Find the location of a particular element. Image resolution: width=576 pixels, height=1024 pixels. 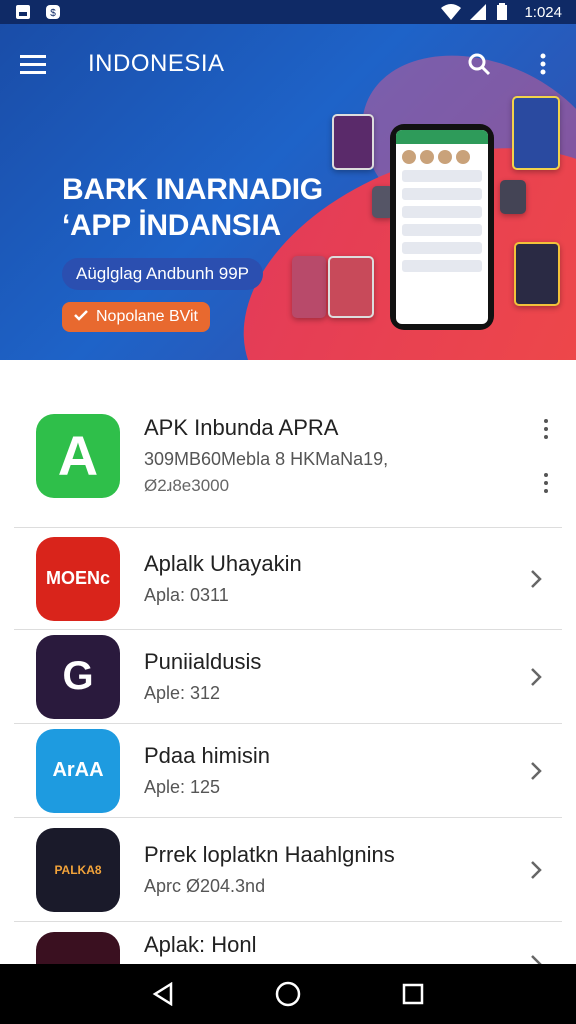

check-icon is located at coordinates (81, 317).